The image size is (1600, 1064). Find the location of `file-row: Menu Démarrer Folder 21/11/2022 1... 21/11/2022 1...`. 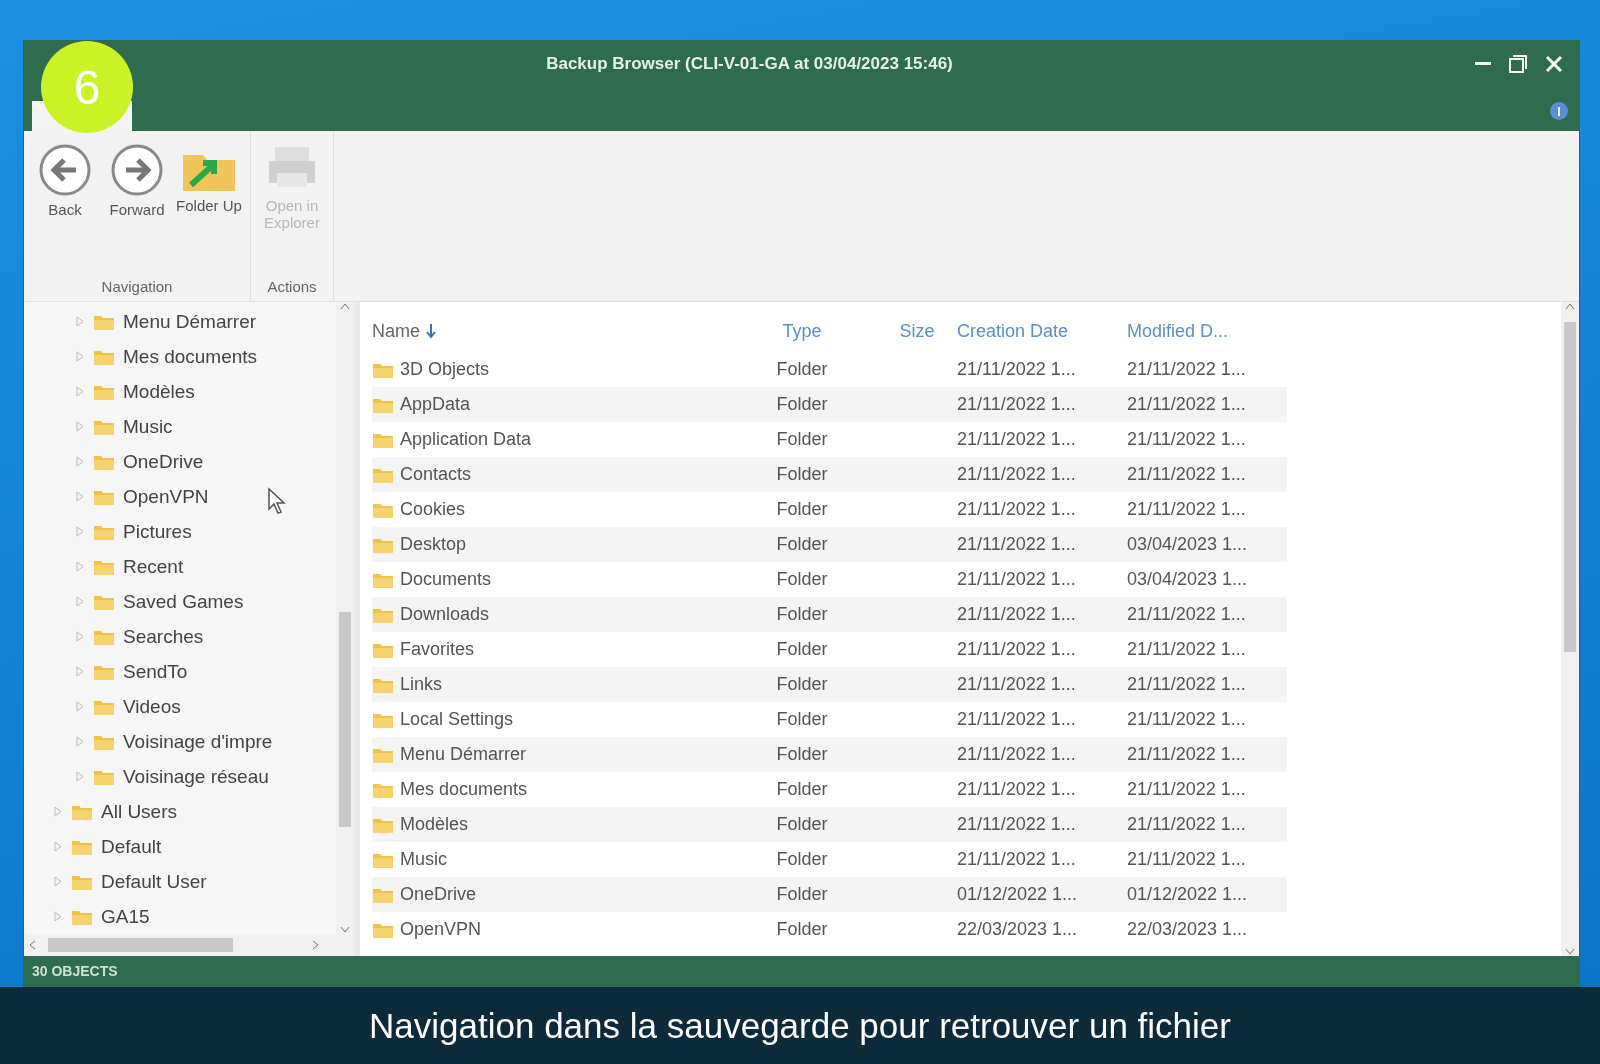

file-row: Menu Démarrer Folder 21/11/2022 1... 21/11/2022 1... is located at coordinates (829, 754).